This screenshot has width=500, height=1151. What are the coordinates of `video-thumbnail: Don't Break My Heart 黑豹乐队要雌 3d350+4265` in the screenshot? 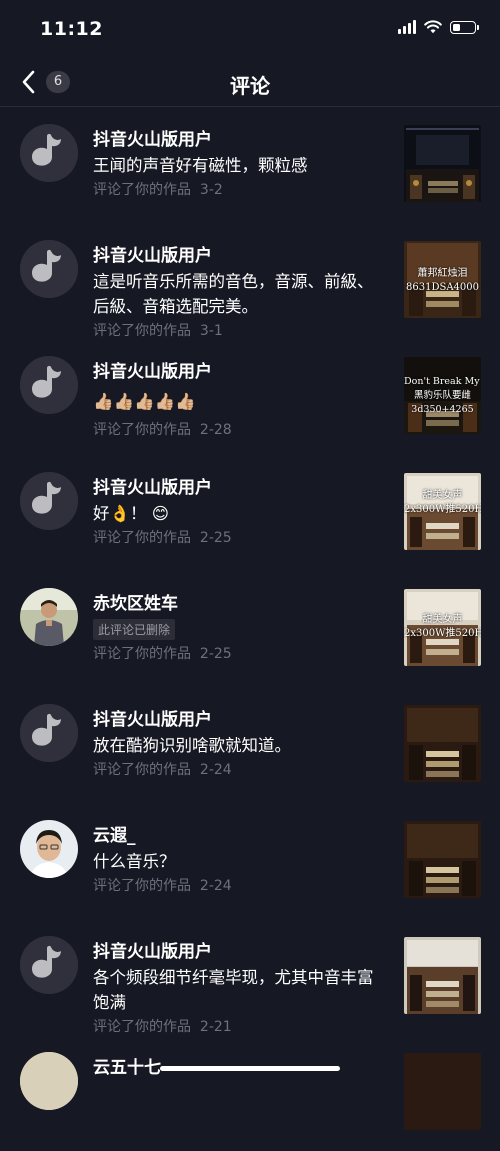 It's located at (442, 395).